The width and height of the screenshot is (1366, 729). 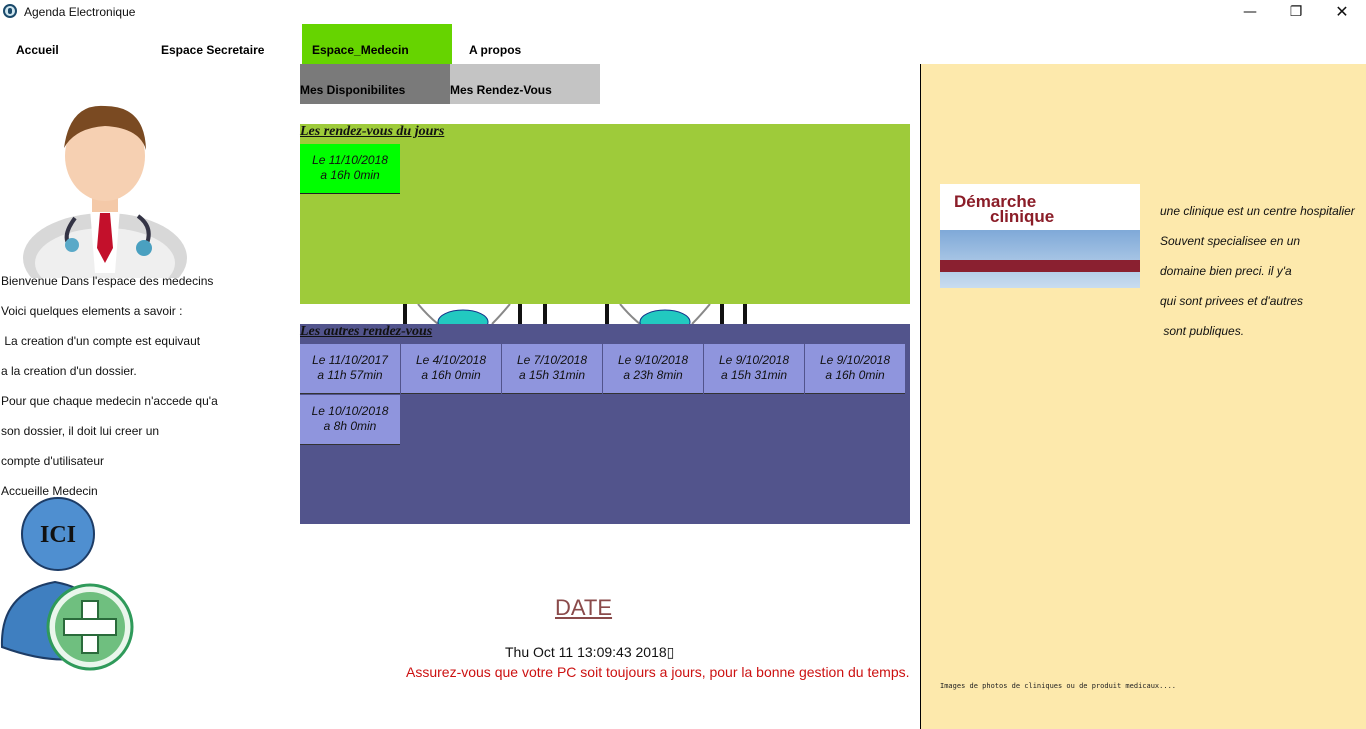 I want to click on tab-mes-rendez-vous: Mes Rendez-Vous, so click(x=525, y=84).